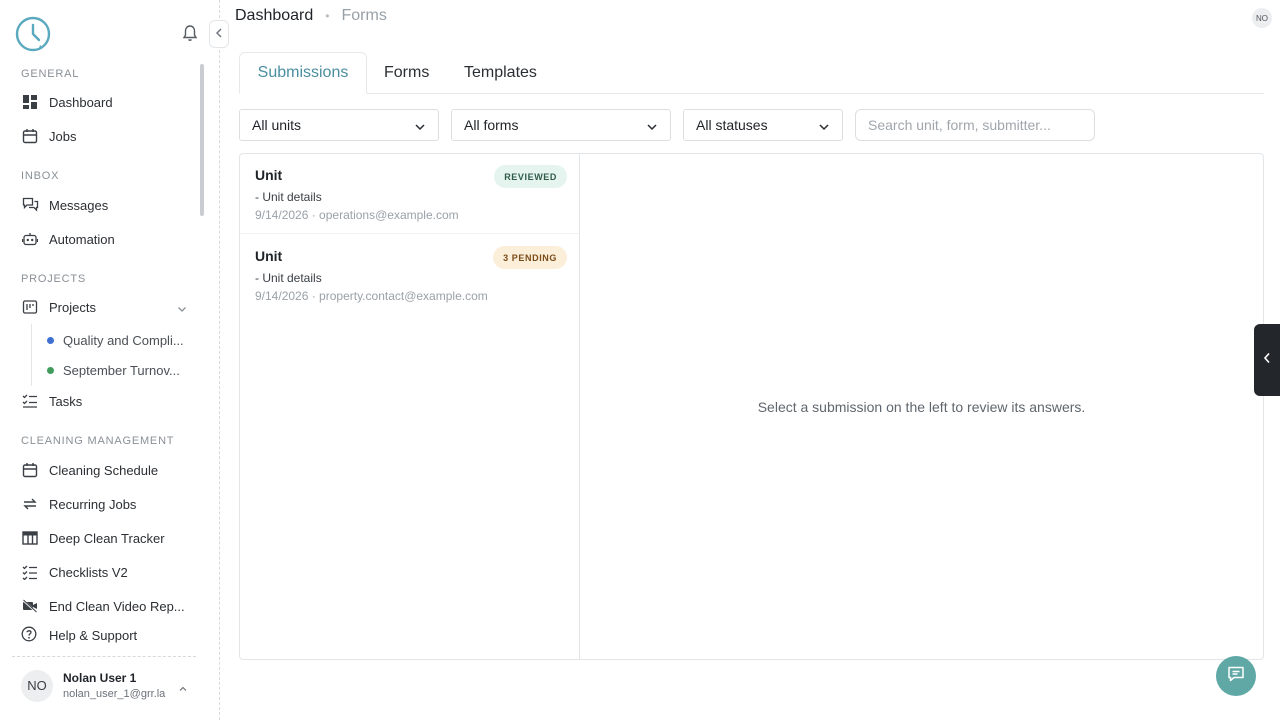 The image size is (1280, 720). Describe the element at coordinates (82, 239) in the screenshot. I see `sidebar-item-label: Automation` at that location.